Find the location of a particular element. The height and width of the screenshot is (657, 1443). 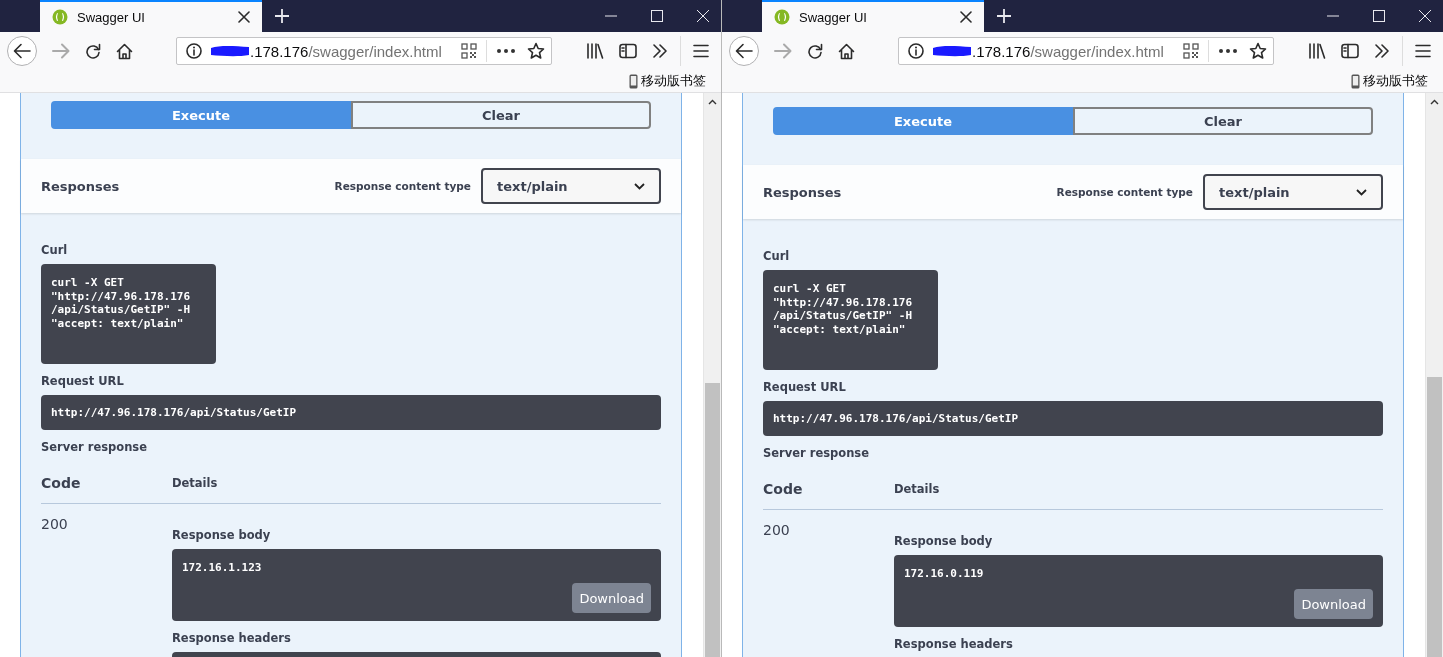

response-text: 172.16.0.119 is located at coordinates (944, 573).